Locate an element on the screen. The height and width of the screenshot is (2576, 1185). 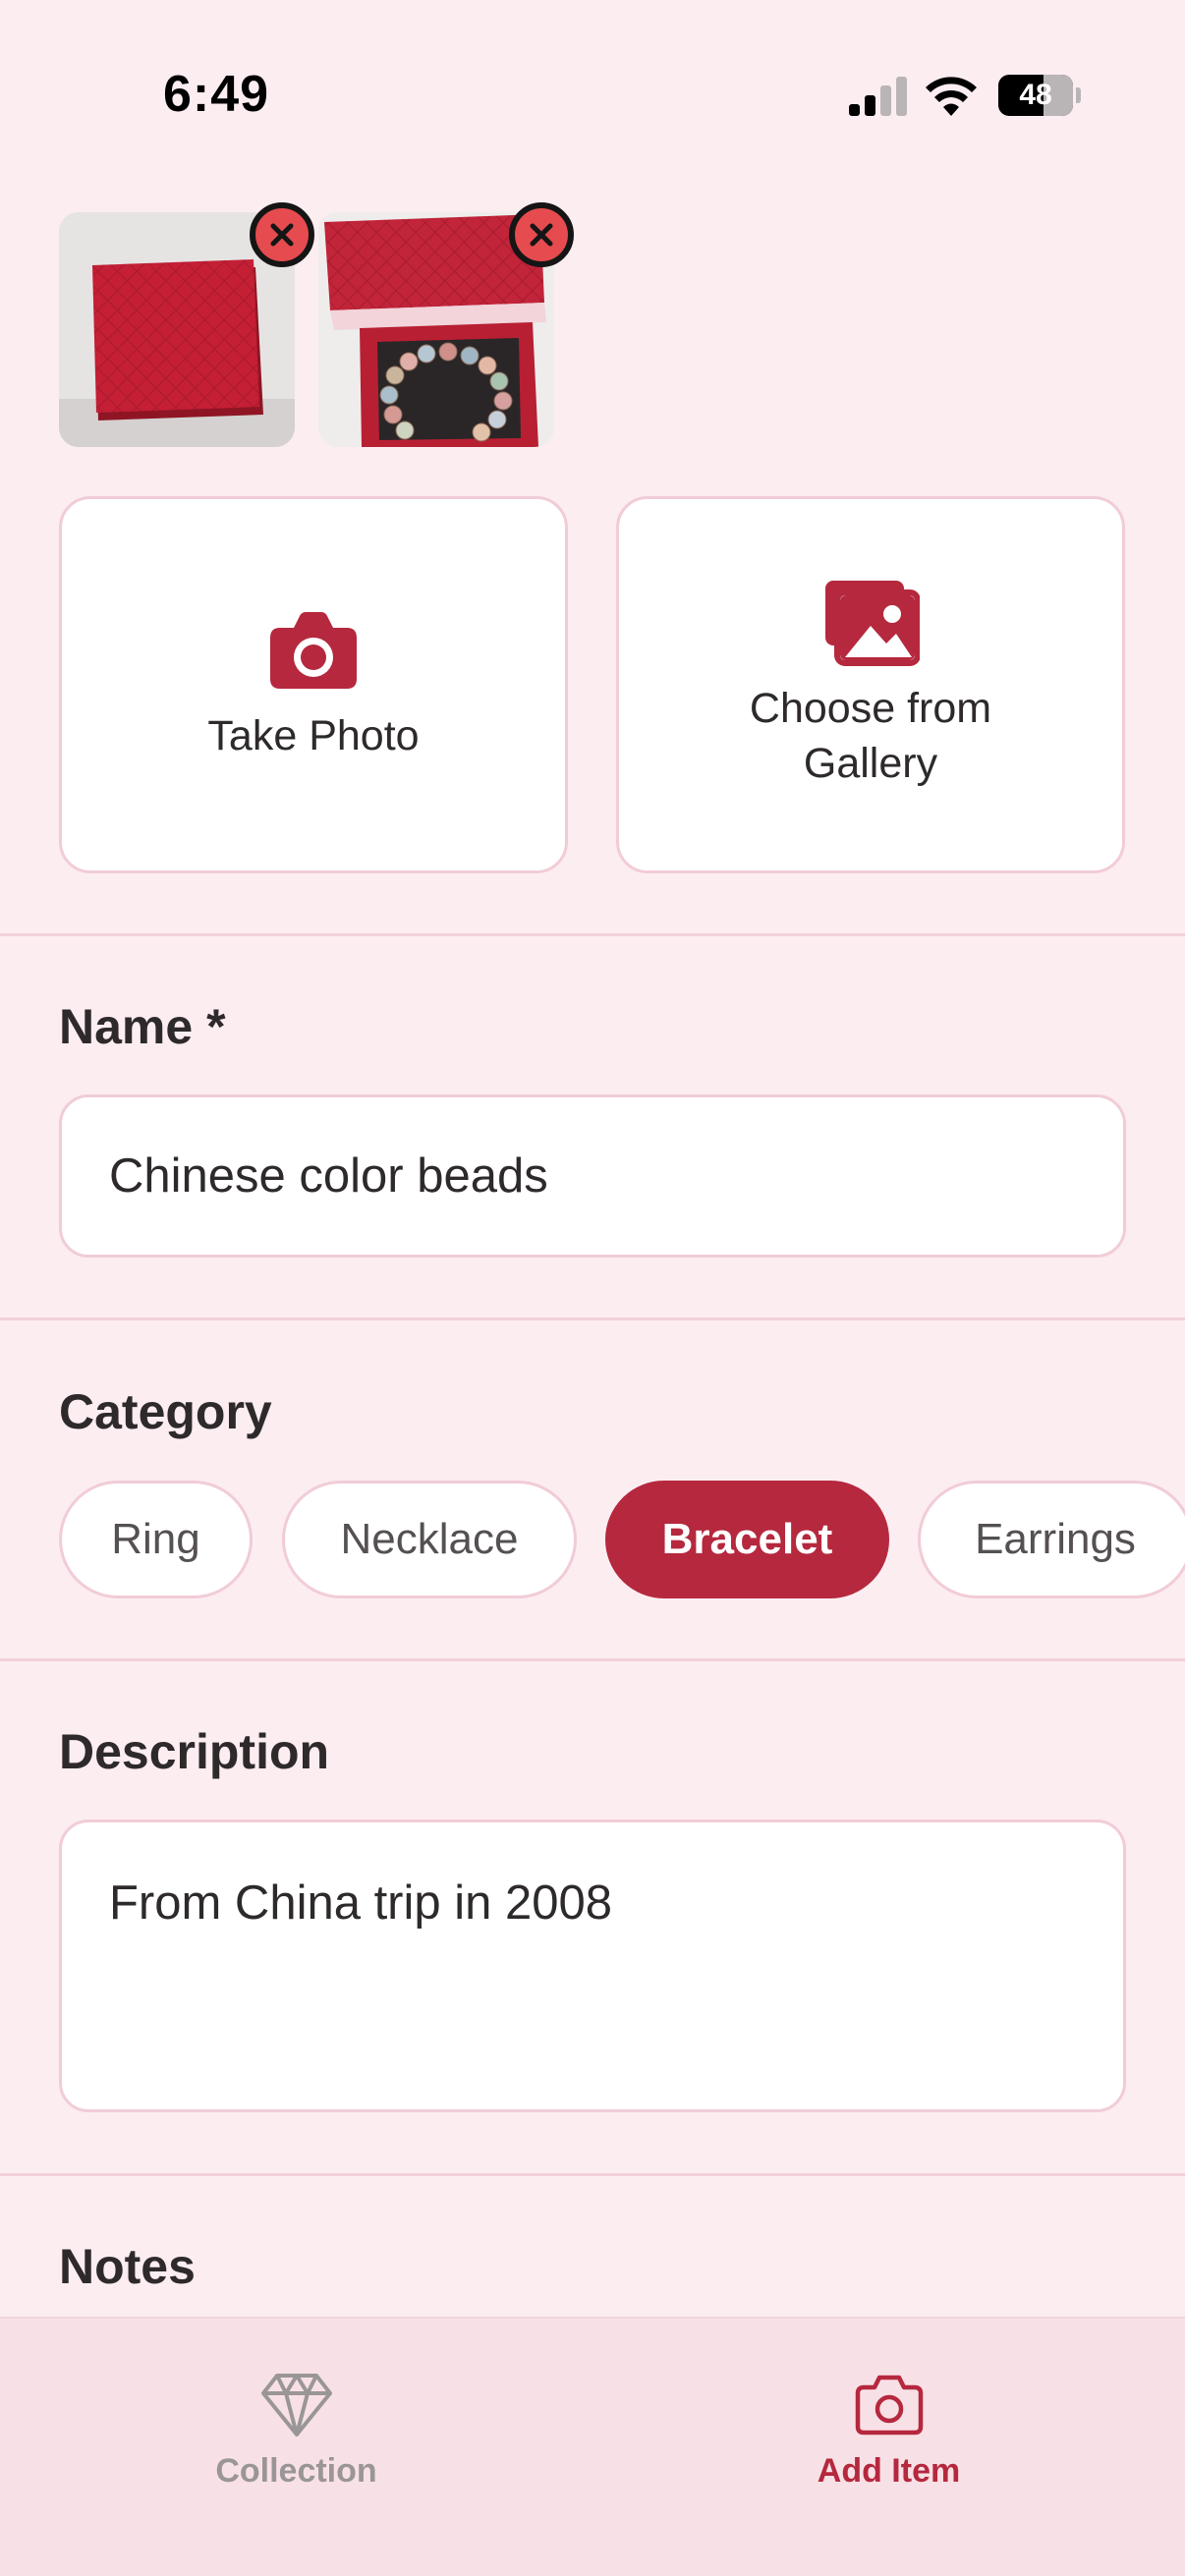
status-bar: 6:49 48 is located at coordinates (592, 93).